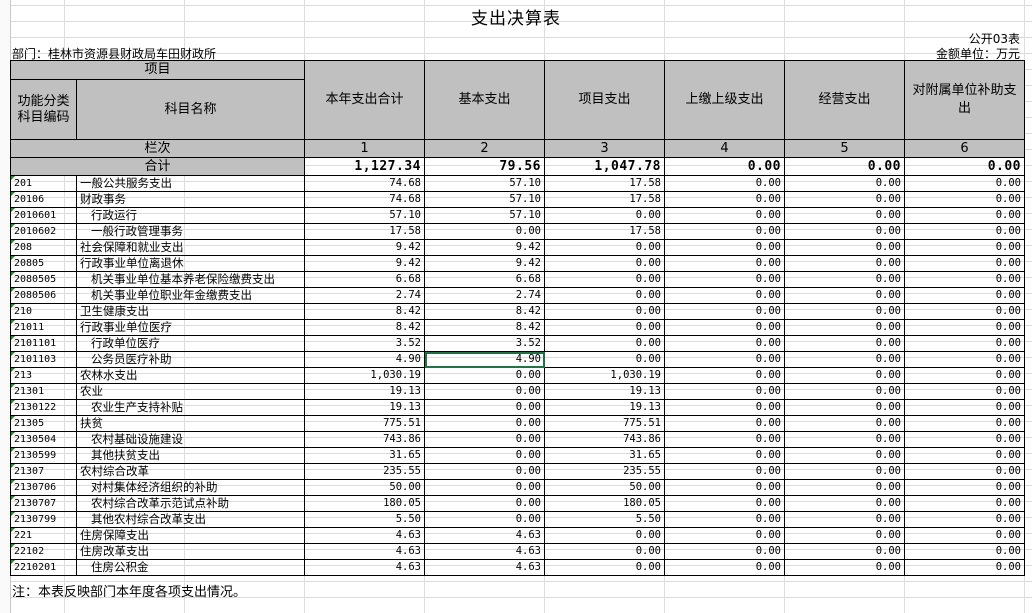 The image size is (1032, 613). Describe the element at coordinates (364, 343) in the screenshot. I see `amount-cell: 3.52` at that location.